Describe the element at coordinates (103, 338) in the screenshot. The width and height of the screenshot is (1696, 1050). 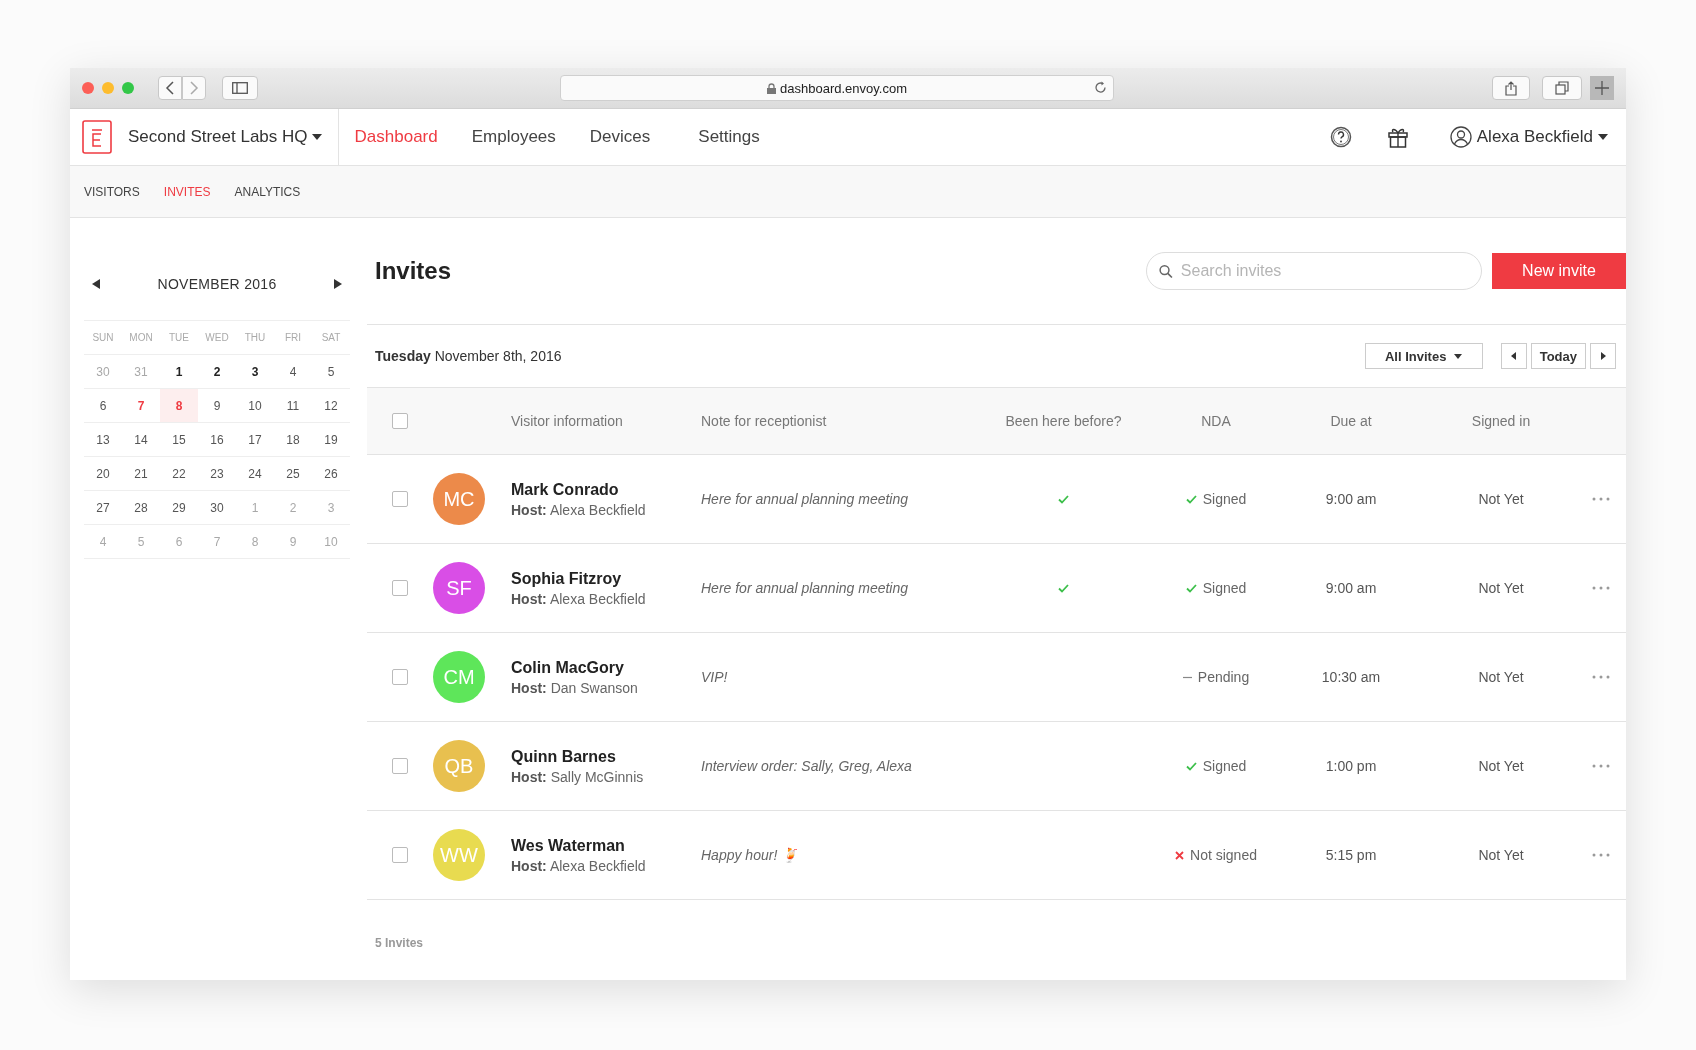
I see `weekday-label: SUN` at that location.